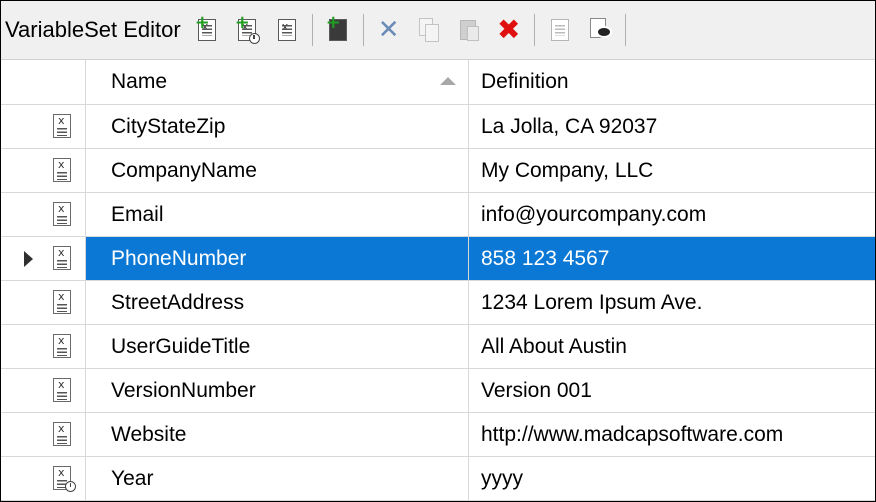 The image size is (876, 502). Describe the element at coordinates (277, 258) in the screenshot. I see `variable-name-cell: PhoneNumber` at that location.